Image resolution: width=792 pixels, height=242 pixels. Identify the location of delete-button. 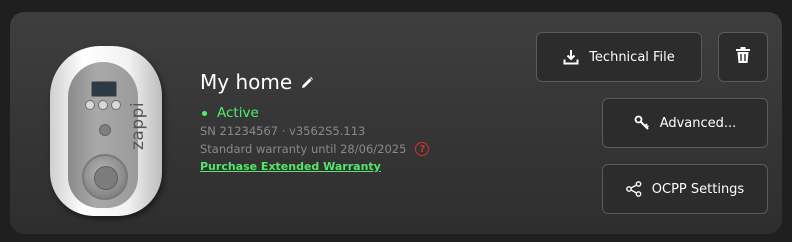
(743, 57).